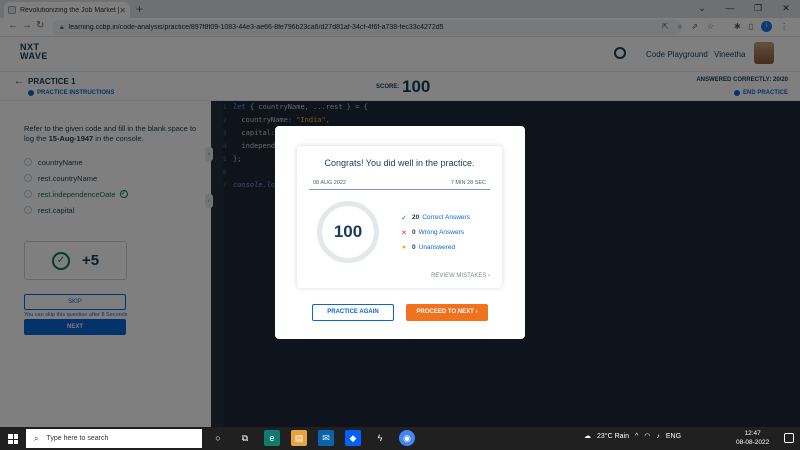 The width and height of the screenshot is (800, 450). What do you see at coordinates (404, 218) in the screenshot?
I see `check-icon: ✓` at bounding box center [404, 218].